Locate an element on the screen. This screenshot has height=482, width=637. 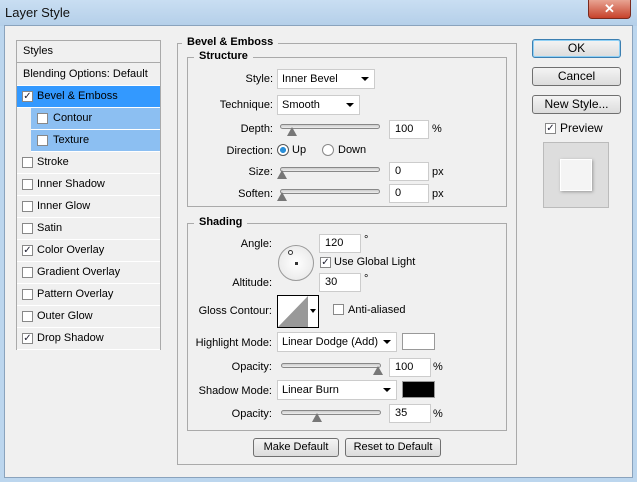
style-select: Inner Bevel is located at coordinates (326, 79).